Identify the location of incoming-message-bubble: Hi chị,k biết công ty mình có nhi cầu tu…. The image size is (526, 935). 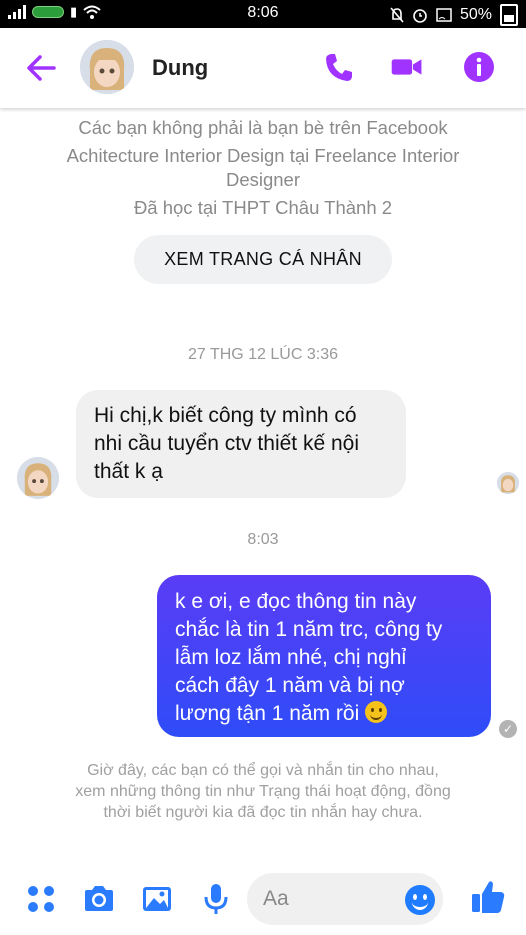
(241, 444).